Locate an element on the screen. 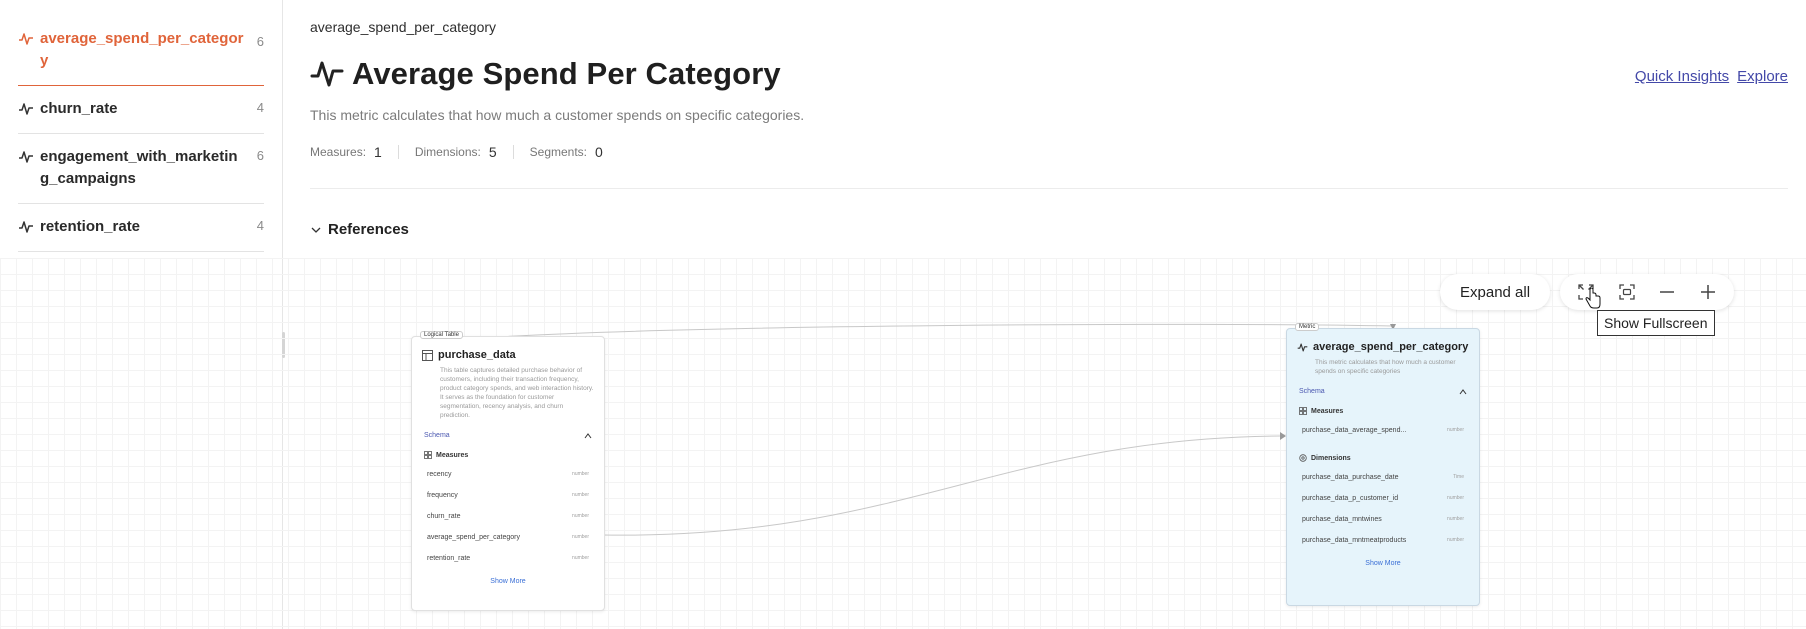 This screenshot has width=1806, height=629. node-header: average_spend_per_category is located at coordinates (1383, 341).